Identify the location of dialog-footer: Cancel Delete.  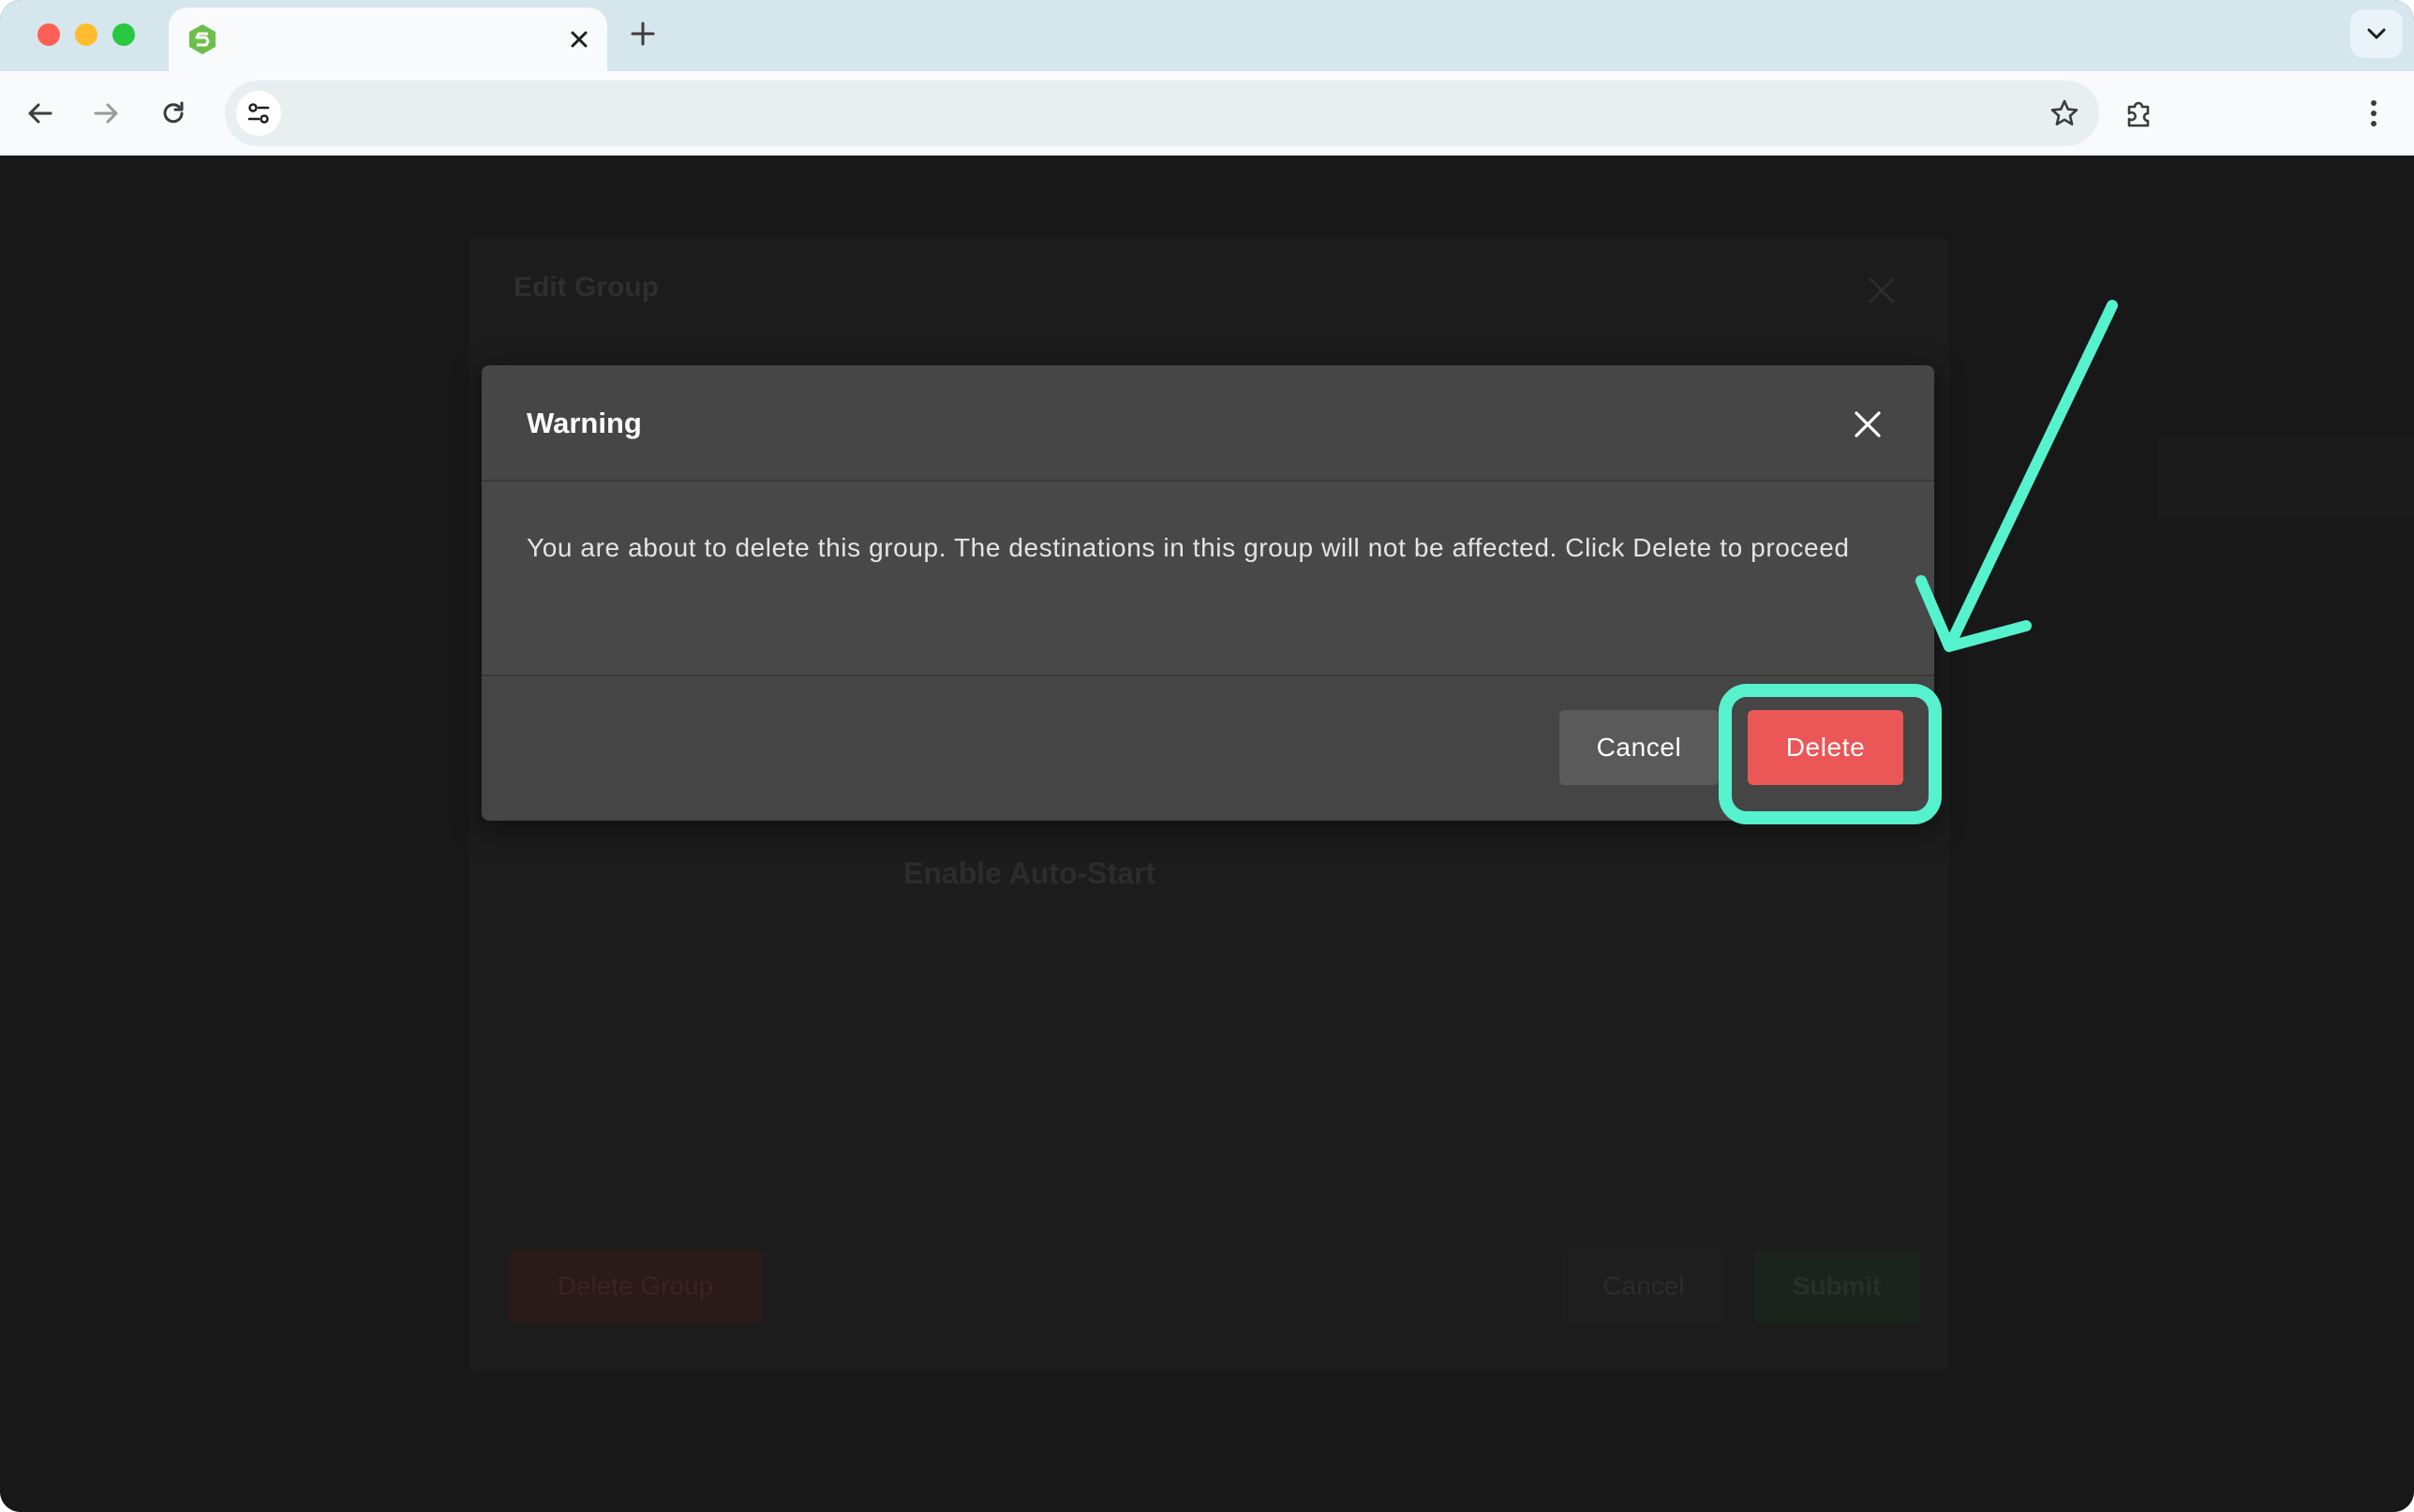
(1208, 749).